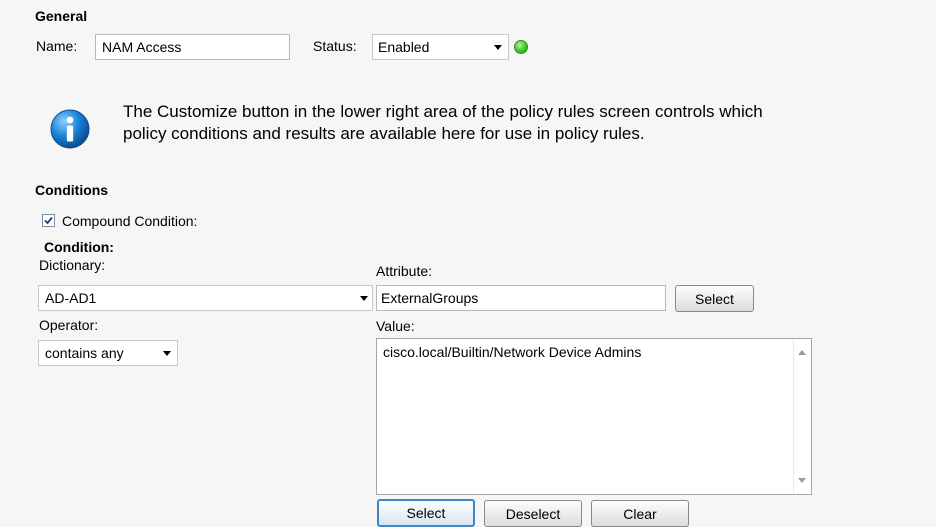 This screenshot has height=527, width=936. Describe the element at coordinates (61, 16) in the screenshot. I see `general-heading: General` at that location.